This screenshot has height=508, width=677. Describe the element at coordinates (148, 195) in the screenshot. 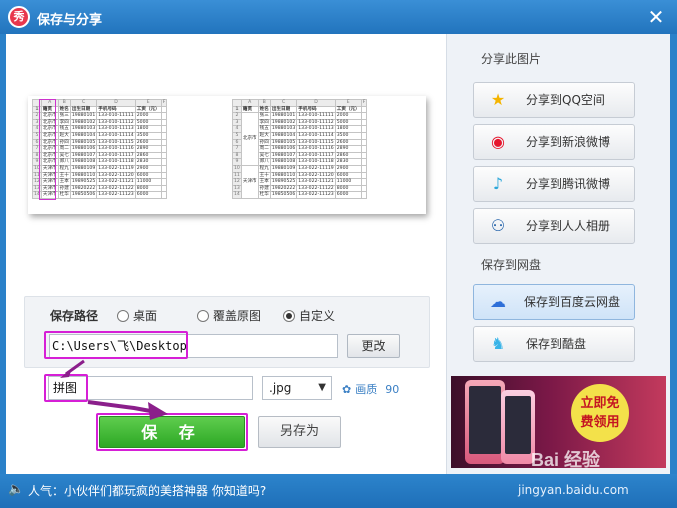

I see `table-cell: 6000` at that location.